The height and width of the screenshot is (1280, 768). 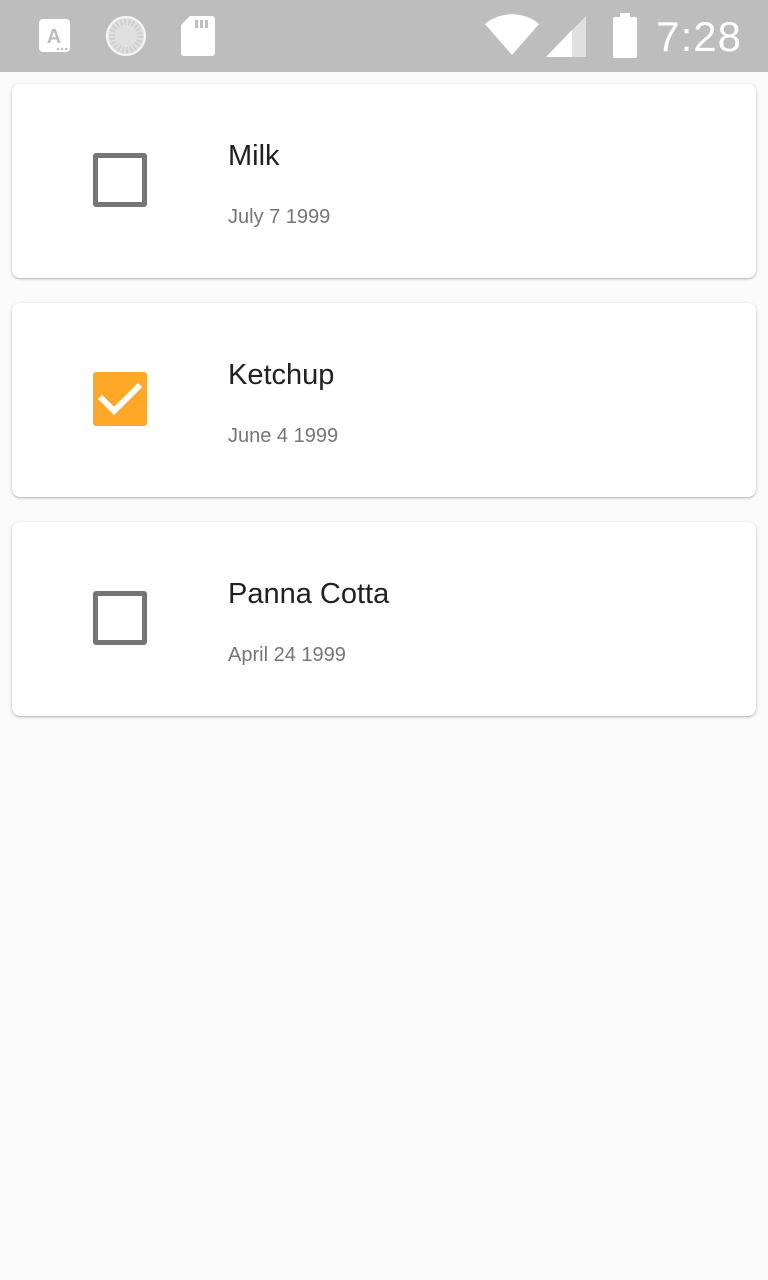 What do you see at coordinates (126, 36) in the screenshot?
I see `sync-spinner-icon` at bounding box center [126, 36].